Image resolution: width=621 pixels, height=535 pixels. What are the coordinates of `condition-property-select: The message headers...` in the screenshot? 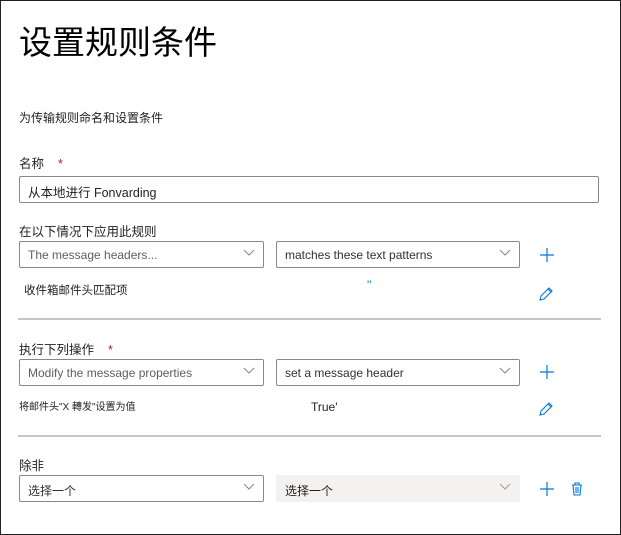 It's located at (141, 254).